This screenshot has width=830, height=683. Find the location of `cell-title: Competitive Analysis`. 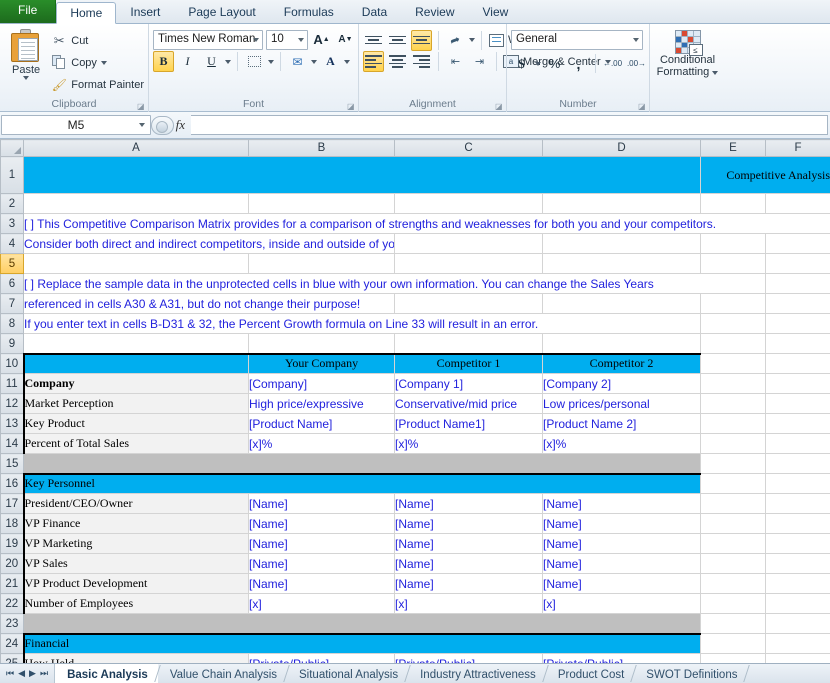

cell-title: Competitive Analysis is located at coordinates (765, 175).